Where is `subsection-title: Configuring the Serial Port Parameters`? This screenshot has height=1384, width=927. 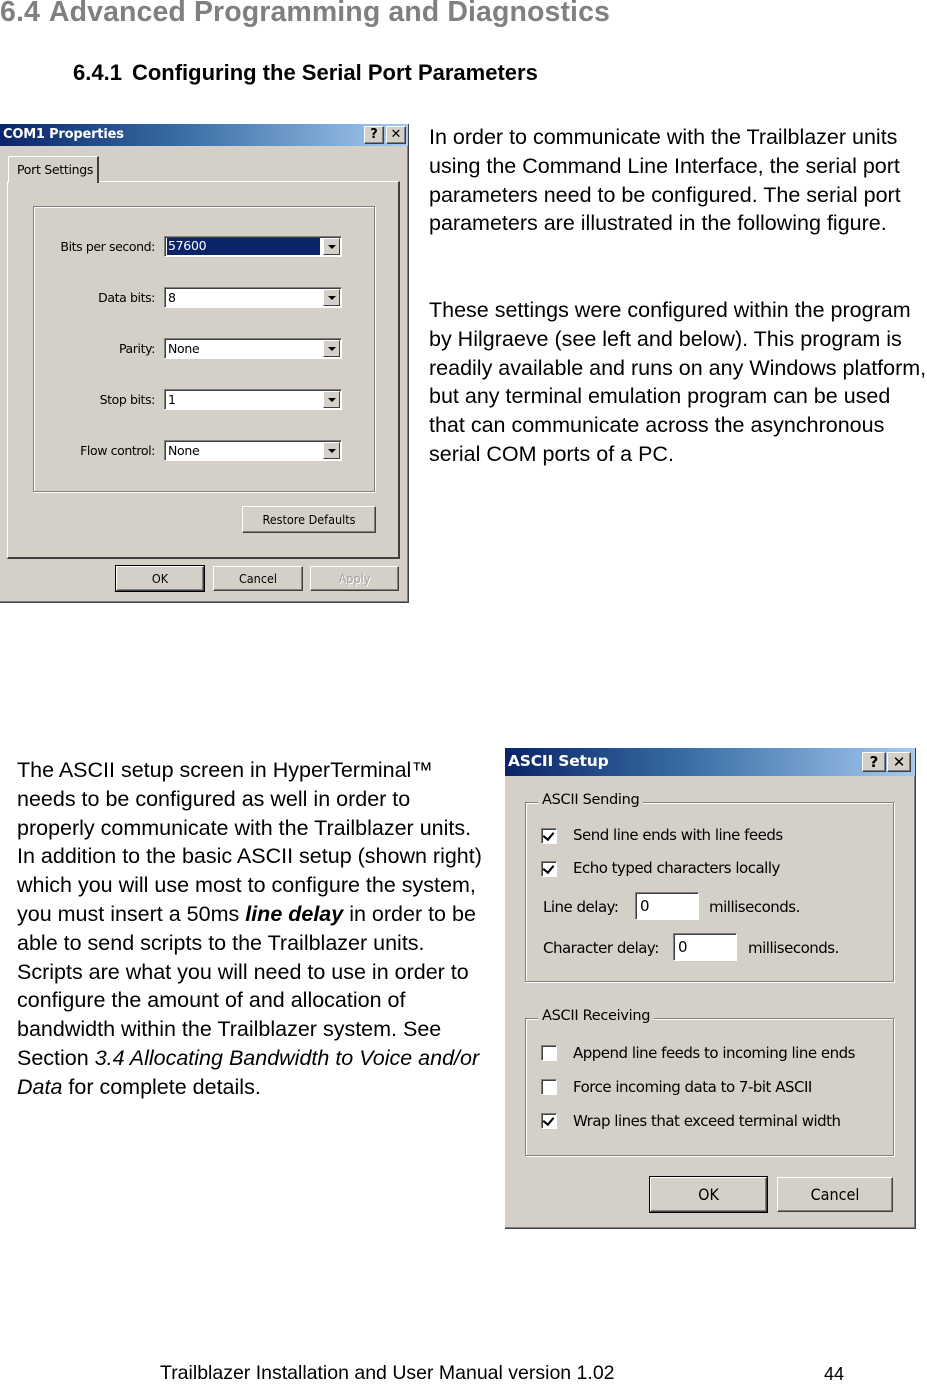 subsection-title: Configuring the Serial Port Parameters is located at coordinates (334, 72).